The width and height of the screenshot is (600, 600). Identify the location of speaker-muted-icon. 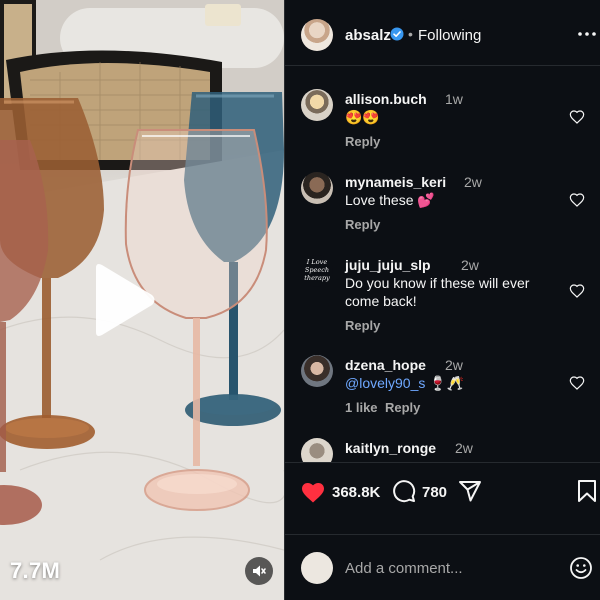
(259, 571).